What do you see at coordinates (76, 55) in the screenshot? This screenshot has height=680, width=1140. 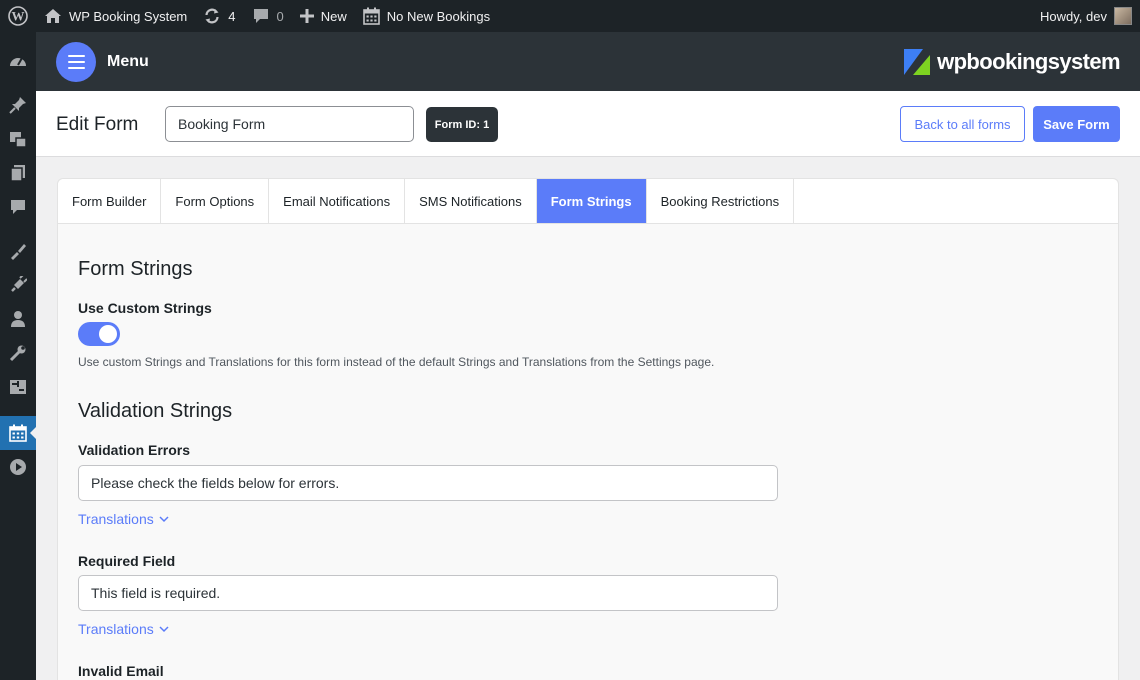 I see `hamburger-icon` at bounding box center [76, 55].